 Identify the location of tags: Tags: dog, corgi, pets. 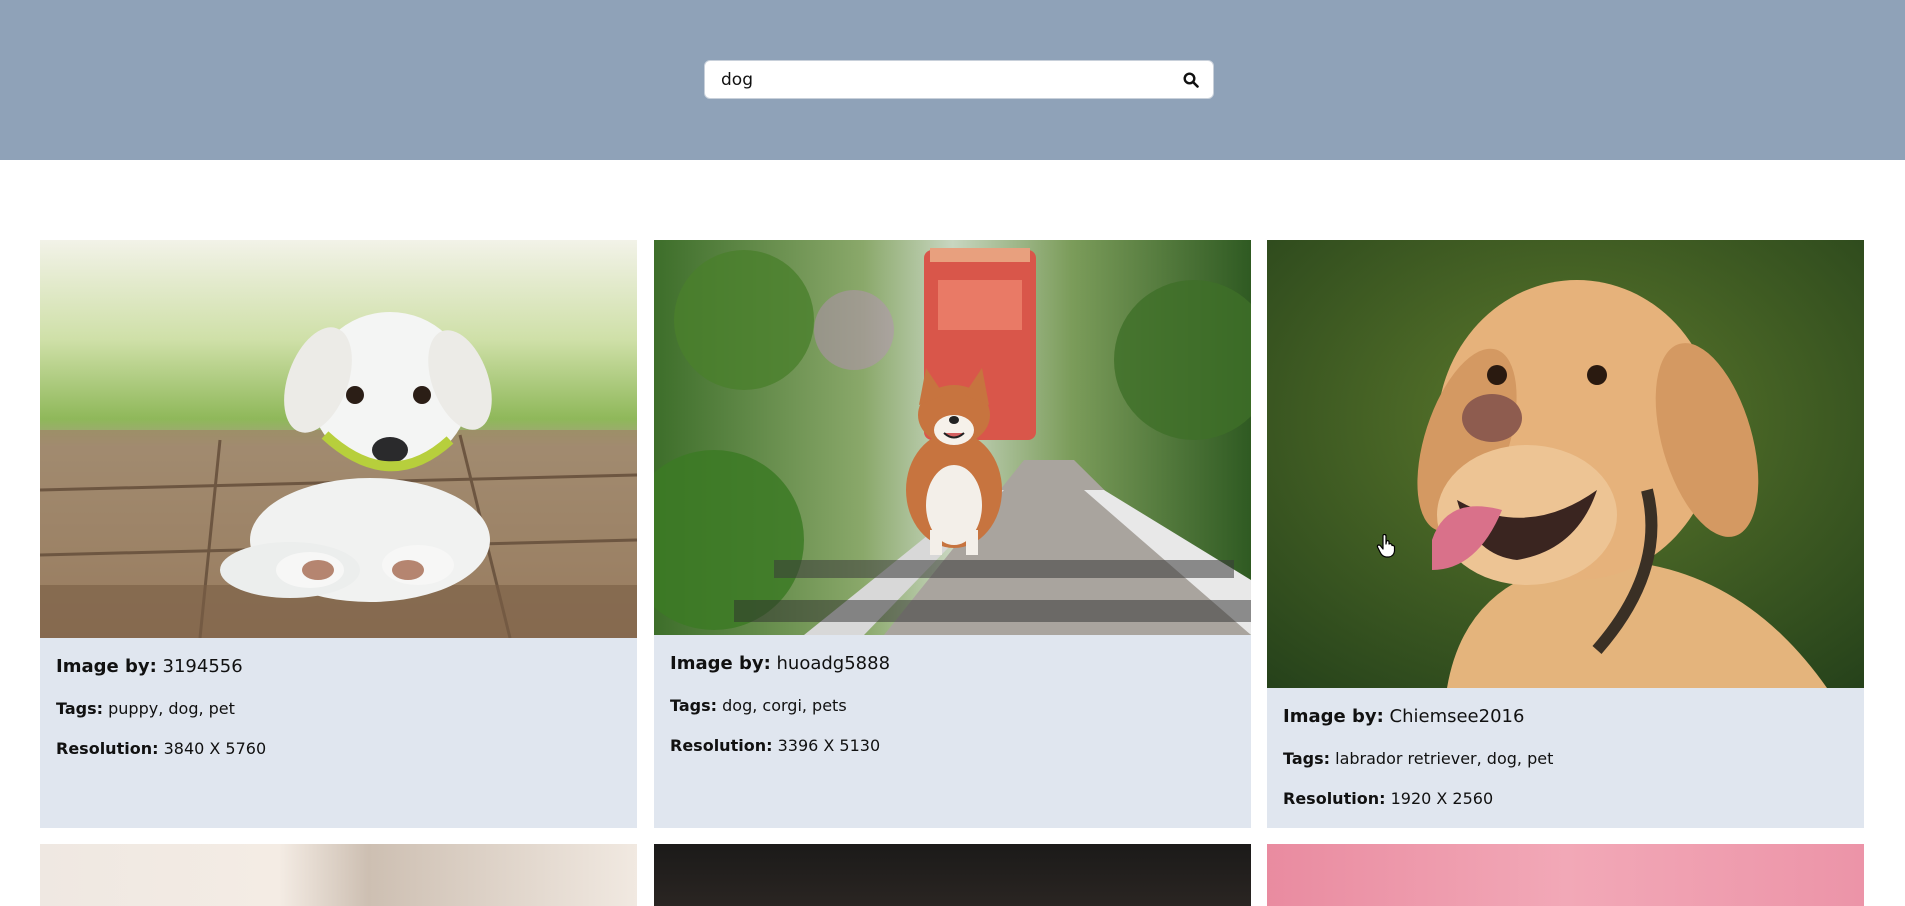
(758, 706).